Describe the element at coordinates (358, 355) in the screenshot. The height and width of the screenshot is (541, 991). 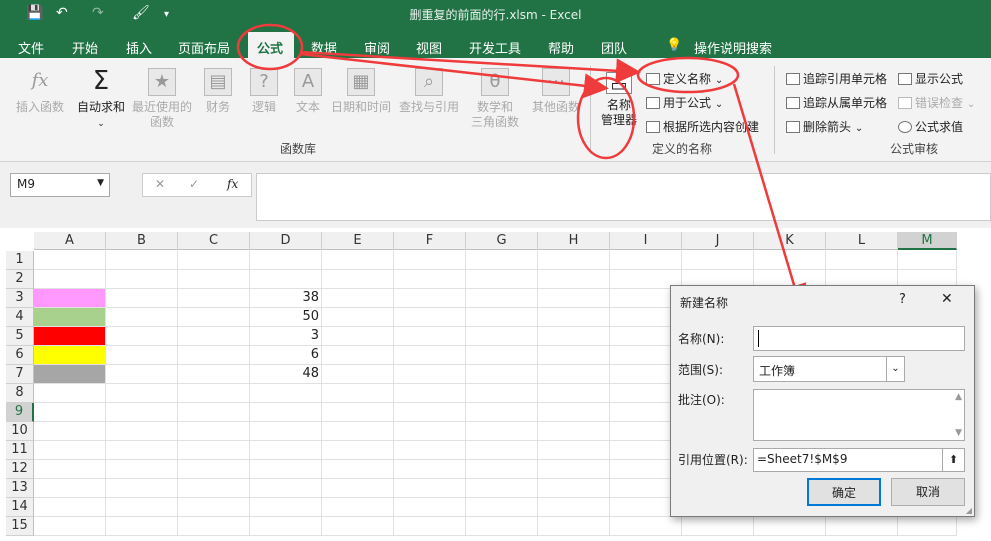
I see `cell-e6` at that location.